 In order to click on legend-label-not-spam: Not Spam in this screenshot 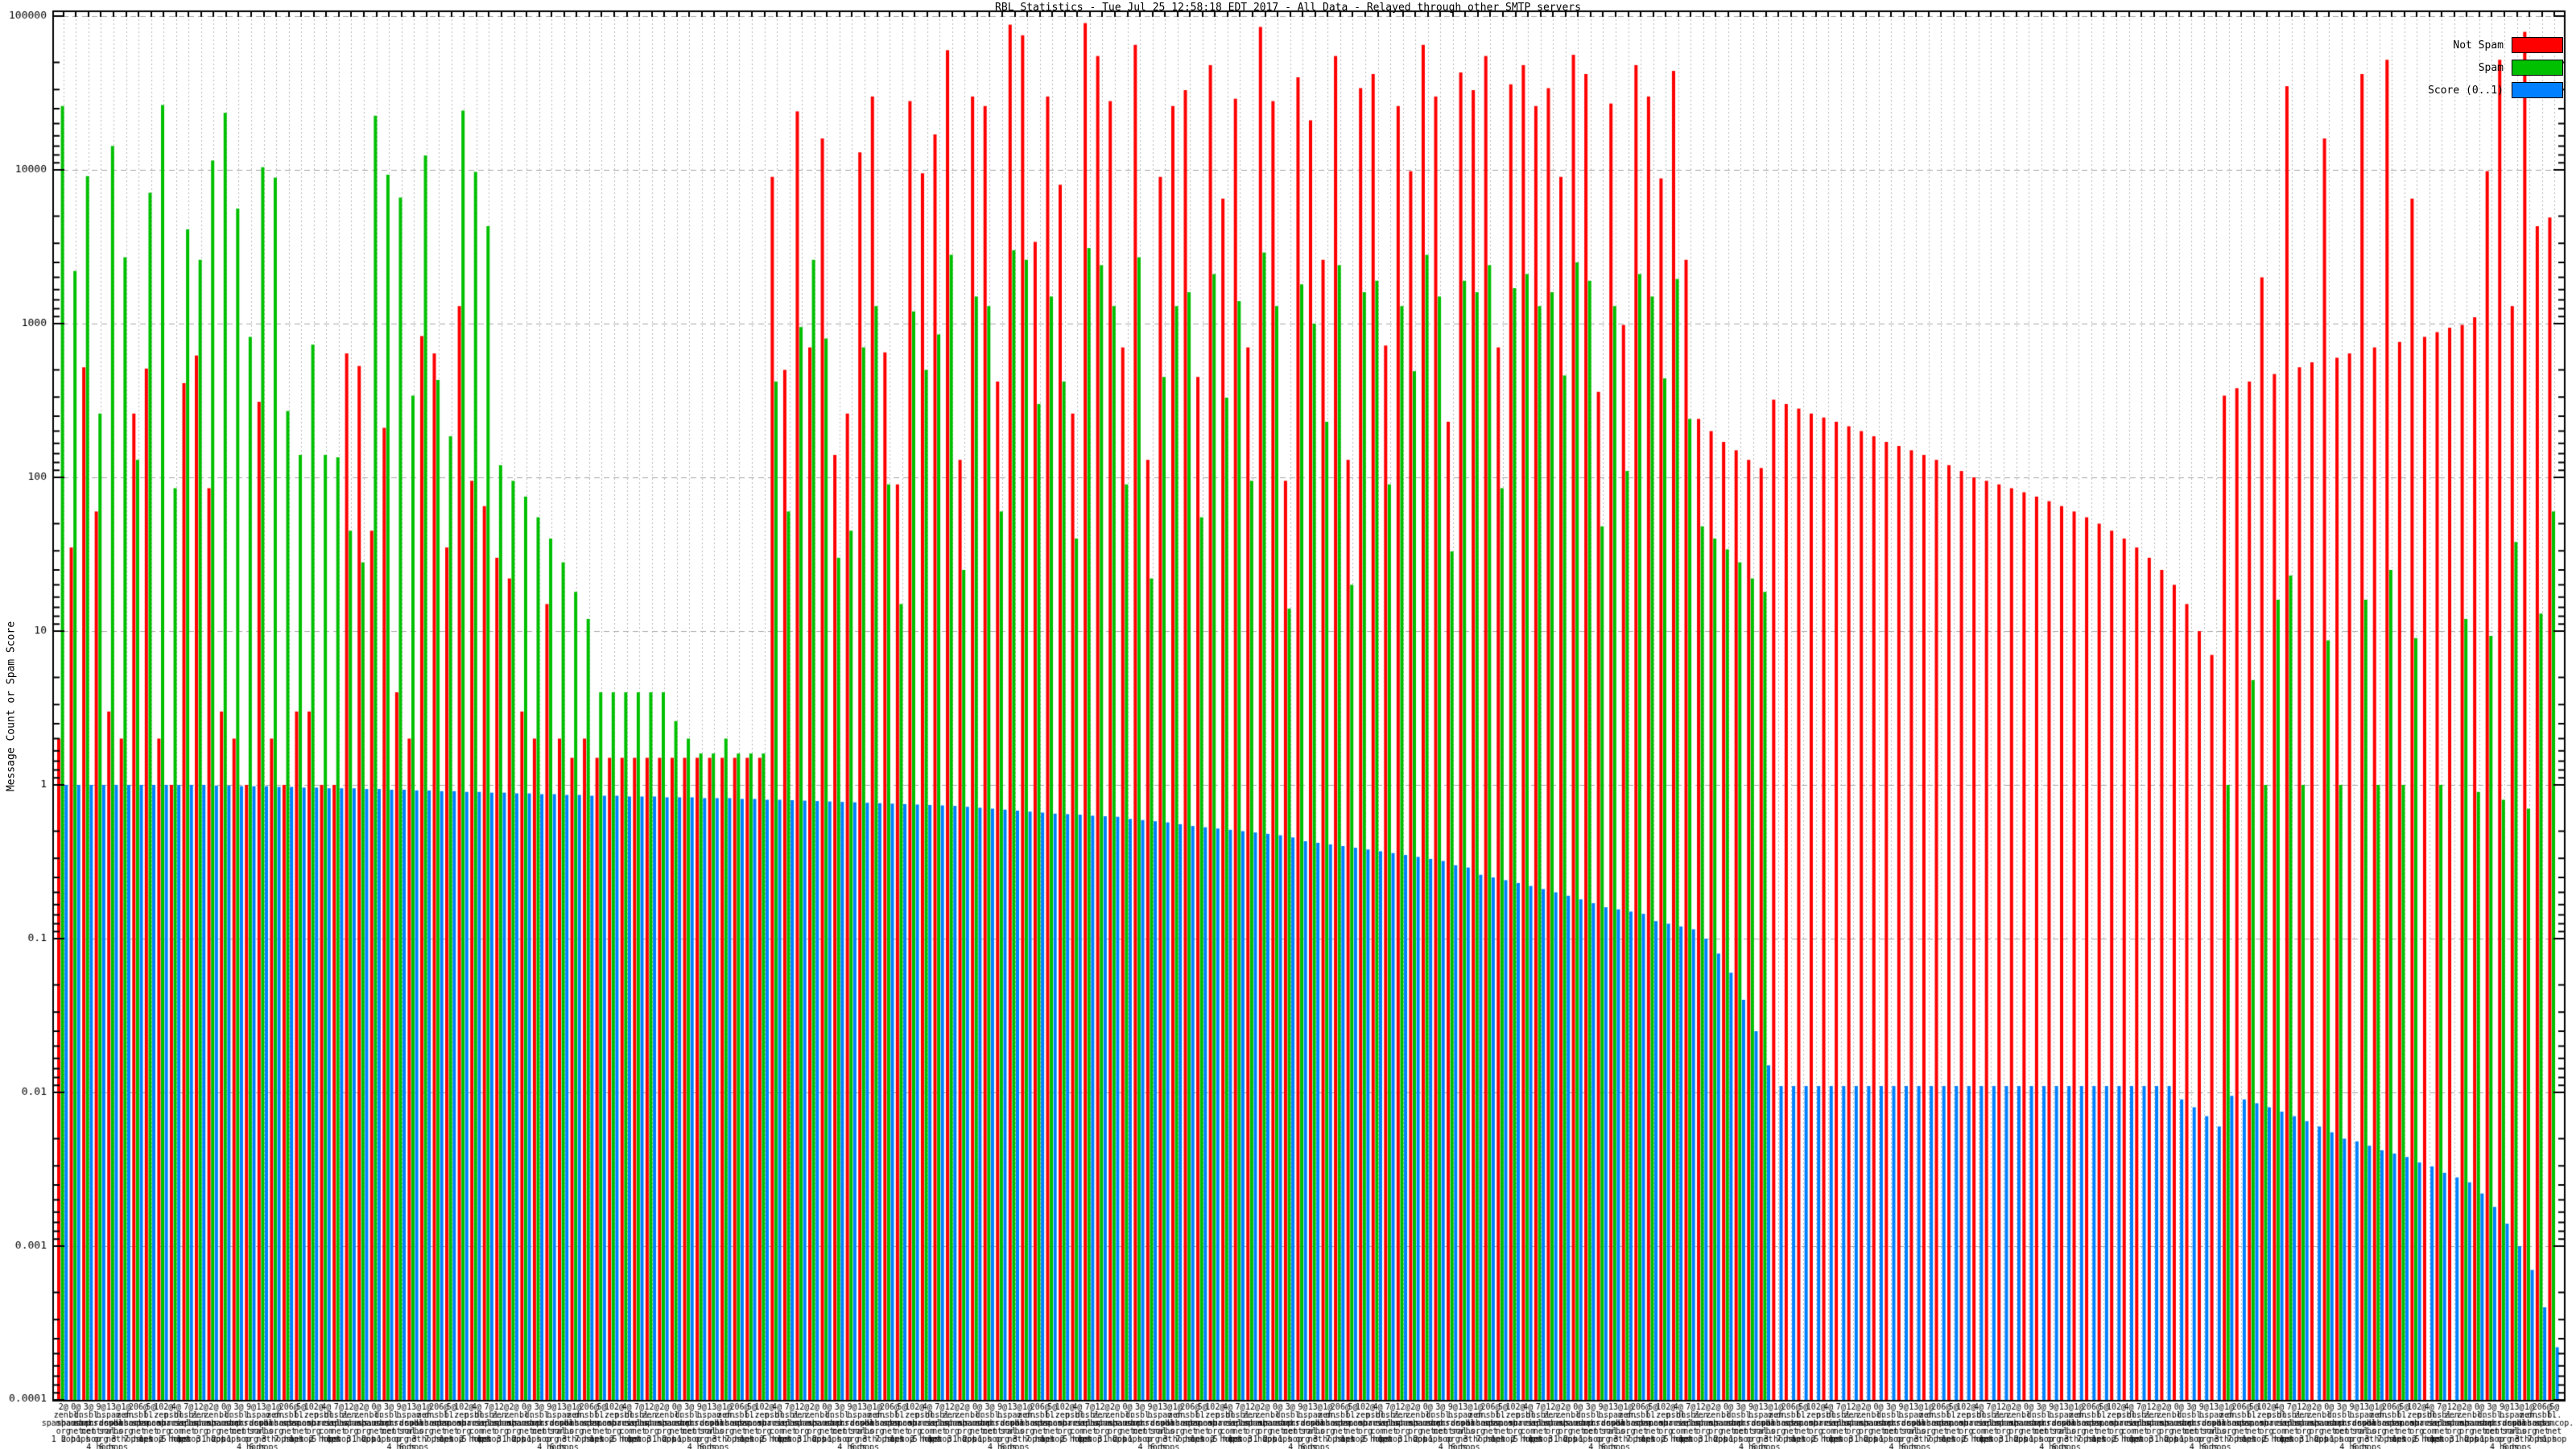, I will do `click(2478, 45)`.